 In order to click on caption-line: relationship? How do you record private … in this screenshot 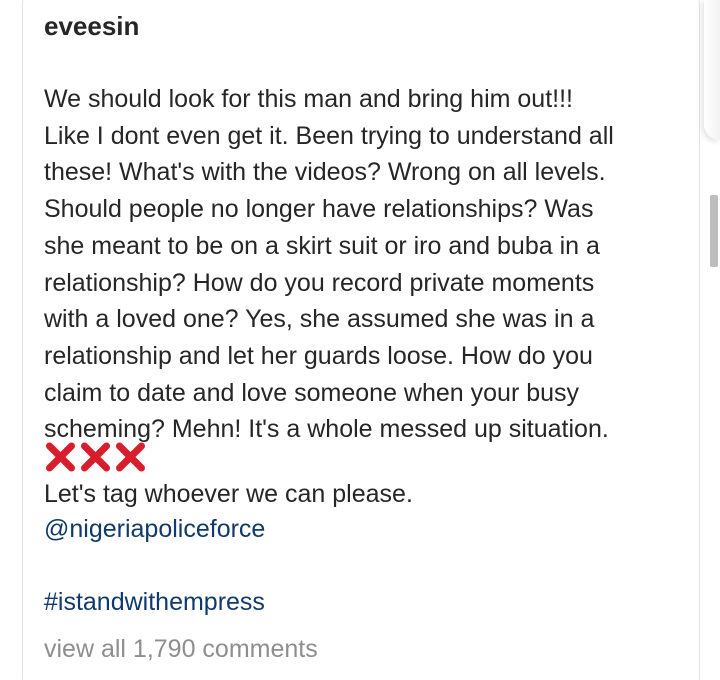, I will do `click(319, 282)`.